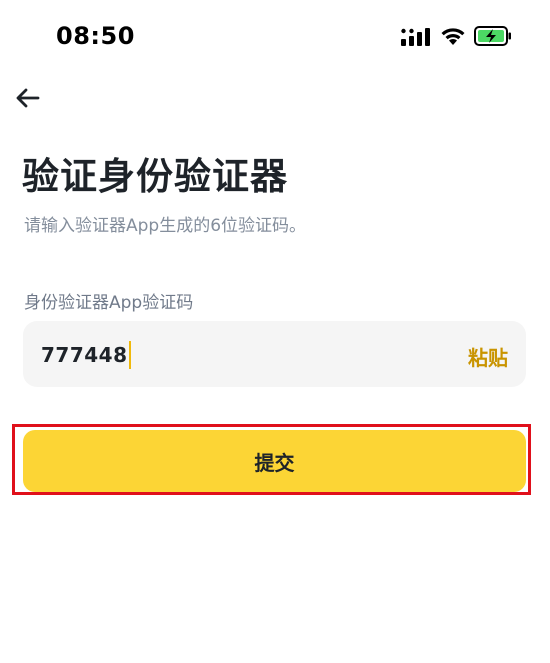 This screenshot has height=663, width=550. I want to click on text-caret, so click(129, 354).